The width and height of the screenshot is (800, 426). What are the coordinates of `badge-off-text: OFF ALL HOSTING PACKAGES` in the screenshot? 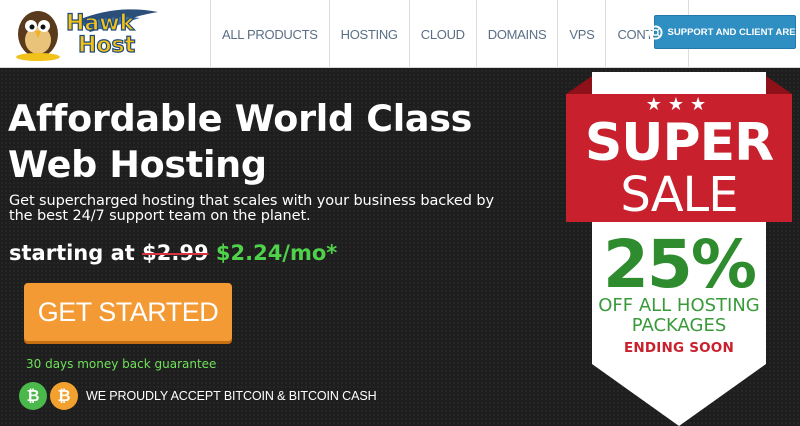 It's located at (679, 316).